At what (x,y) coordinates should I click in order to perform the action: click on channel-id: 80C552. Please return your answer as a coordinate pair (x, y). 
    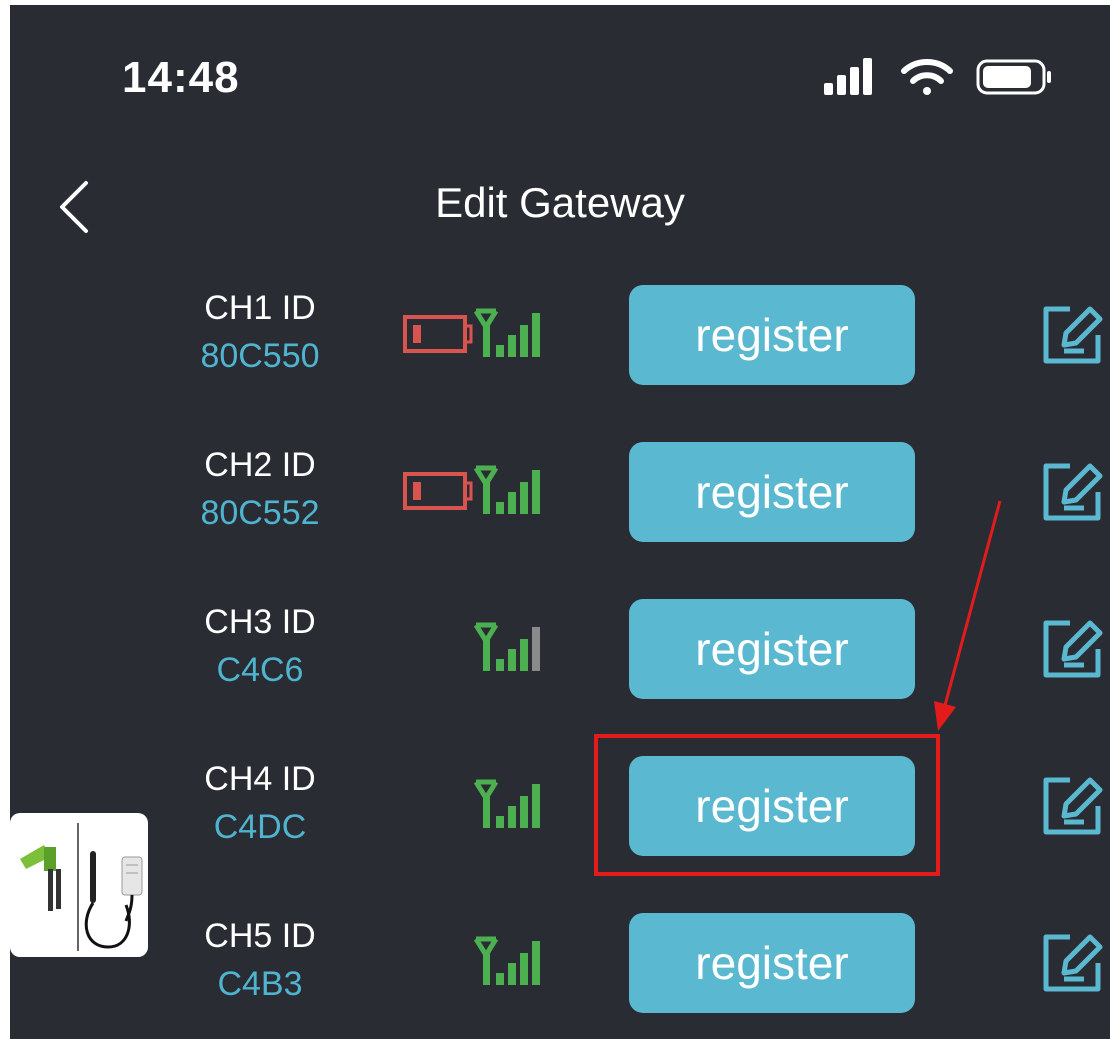
    Looking at the image, I should click on (260, 513).